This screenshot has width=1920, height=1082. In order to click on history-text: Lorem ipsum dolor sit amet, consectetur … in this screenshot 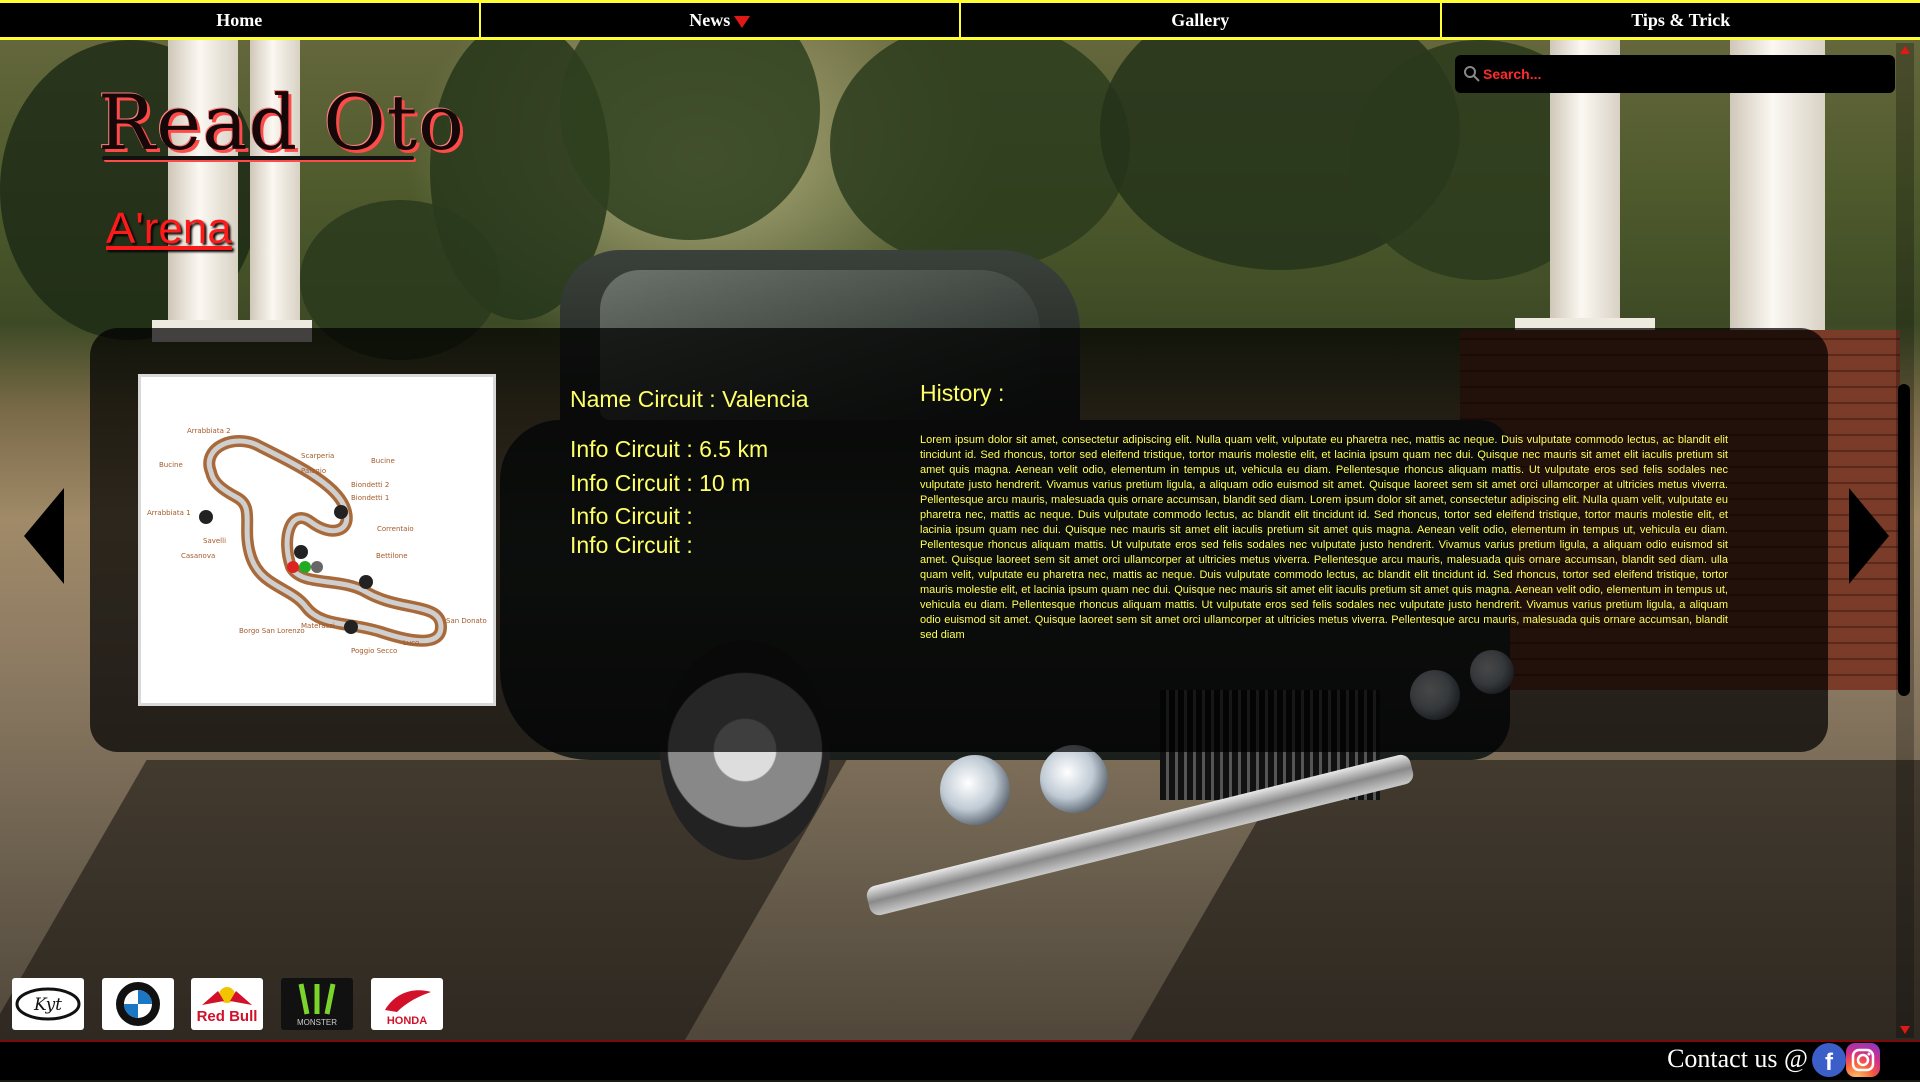, I will do `click(1324, 538)`.